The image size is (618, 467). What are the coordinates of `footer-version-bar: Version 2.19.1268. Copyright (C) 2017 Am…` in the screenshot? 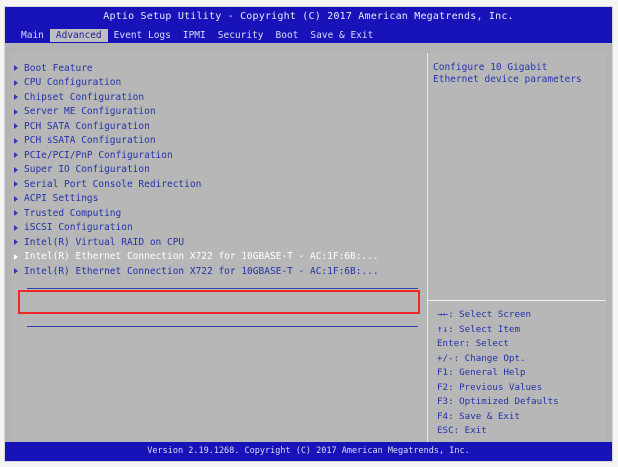 It's located at (308, 451).